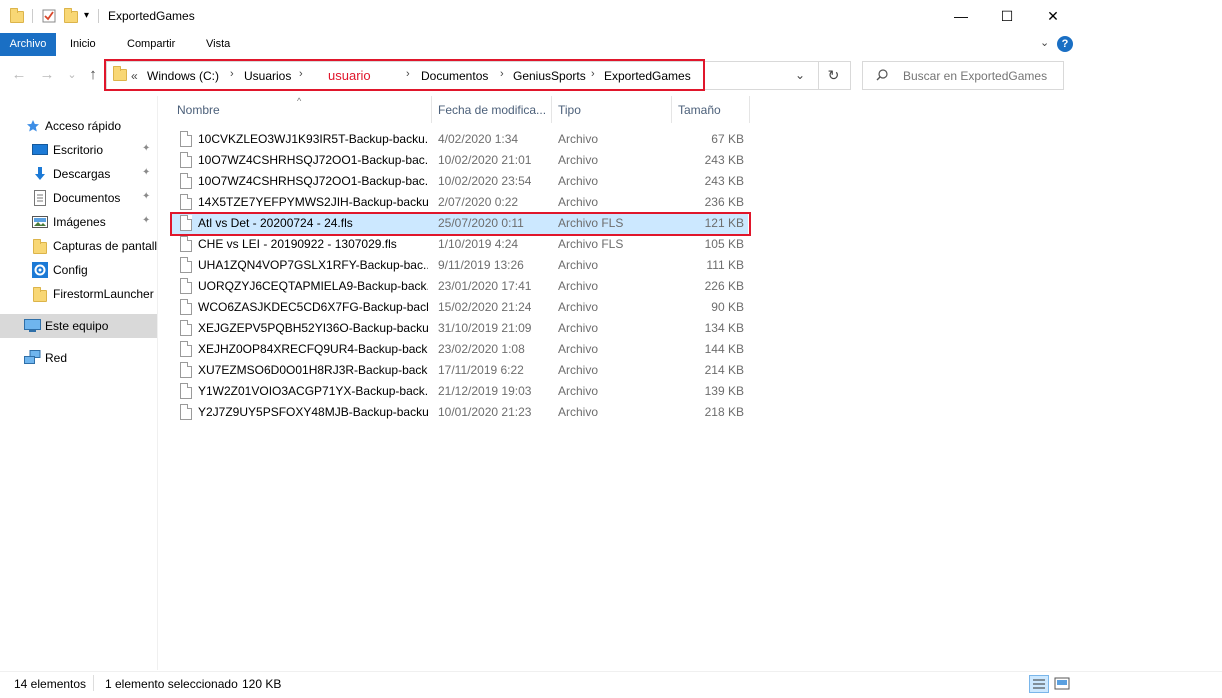 Image resolution: width=1222 pixels, height=698 pixels. What do you see at coordinates (725, 265) in the screenshot?
I see `file-size: 111 KB` at bounding box center [725, 265].